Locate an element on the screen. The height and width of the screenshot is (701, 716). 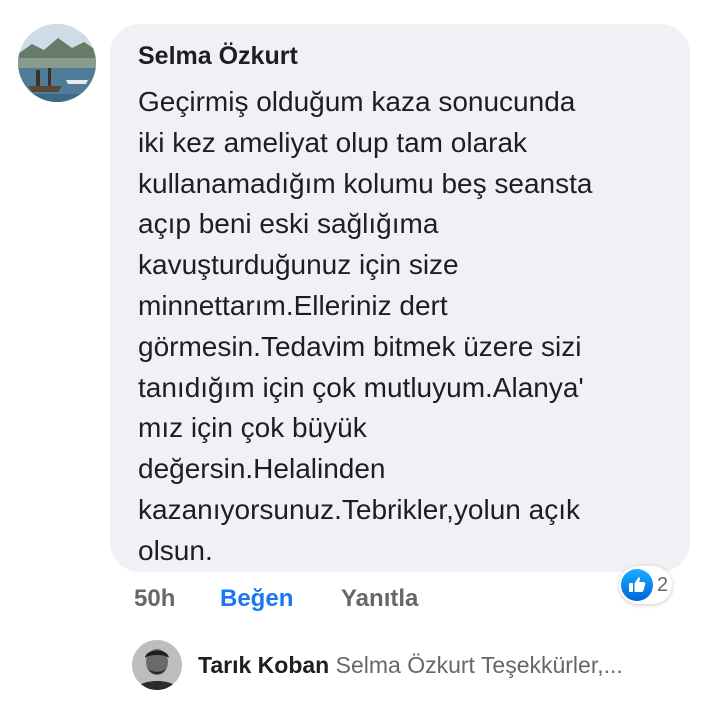
reply-button: Yanıtla is located at coordinates (379, 599).